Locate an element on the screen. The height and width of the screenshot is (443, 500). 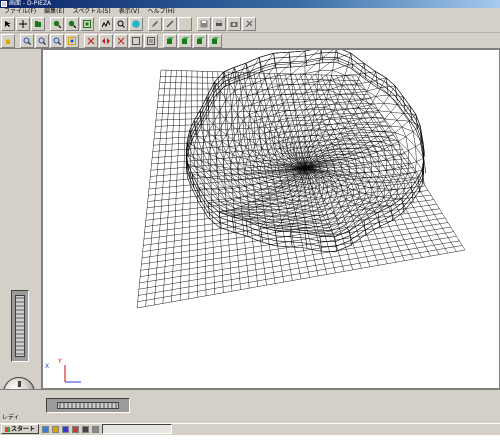
blank-icon is located at coordinates (185, 24).